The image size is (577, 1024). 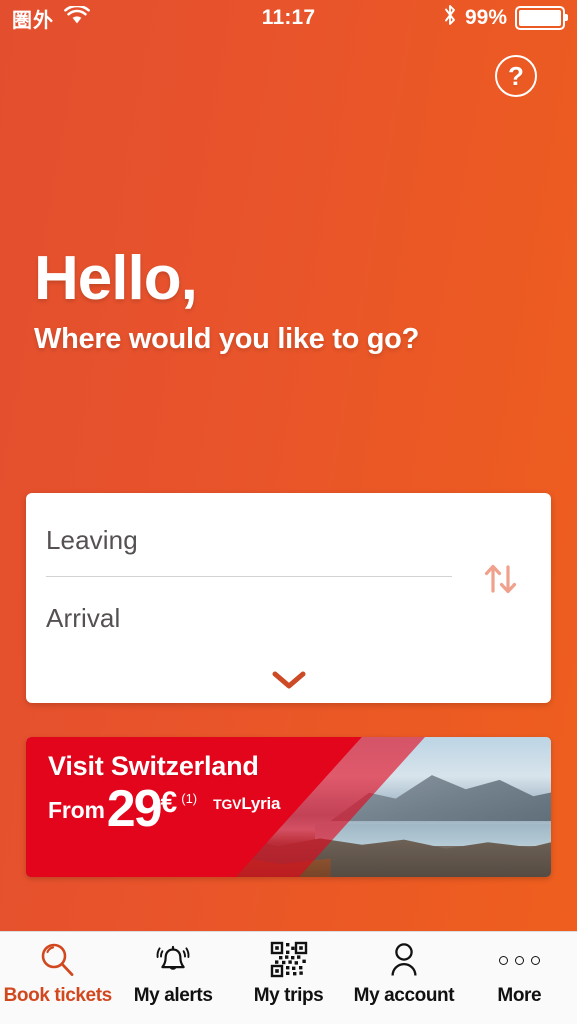 What do you see at coordinates (404, 995) in the screenshot?
I see `tab-label: My account` at bounding box center [404, 995].